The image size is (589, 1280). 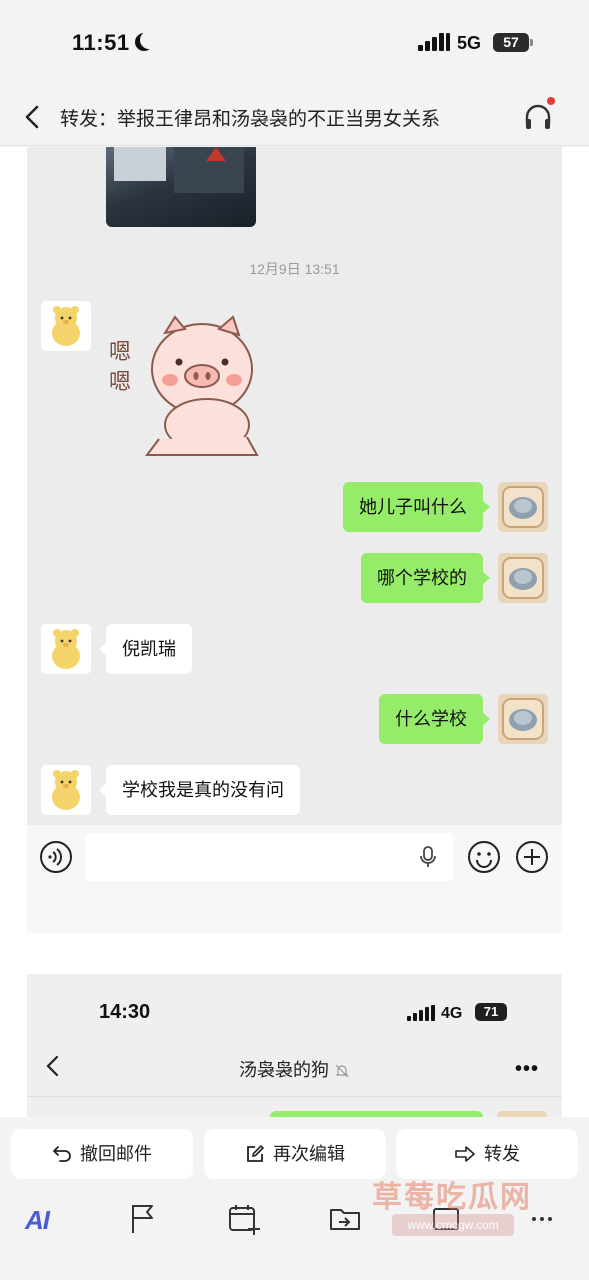 I want to click on pig-sticker: 嗯 嗯, so click(x=187, y=382).